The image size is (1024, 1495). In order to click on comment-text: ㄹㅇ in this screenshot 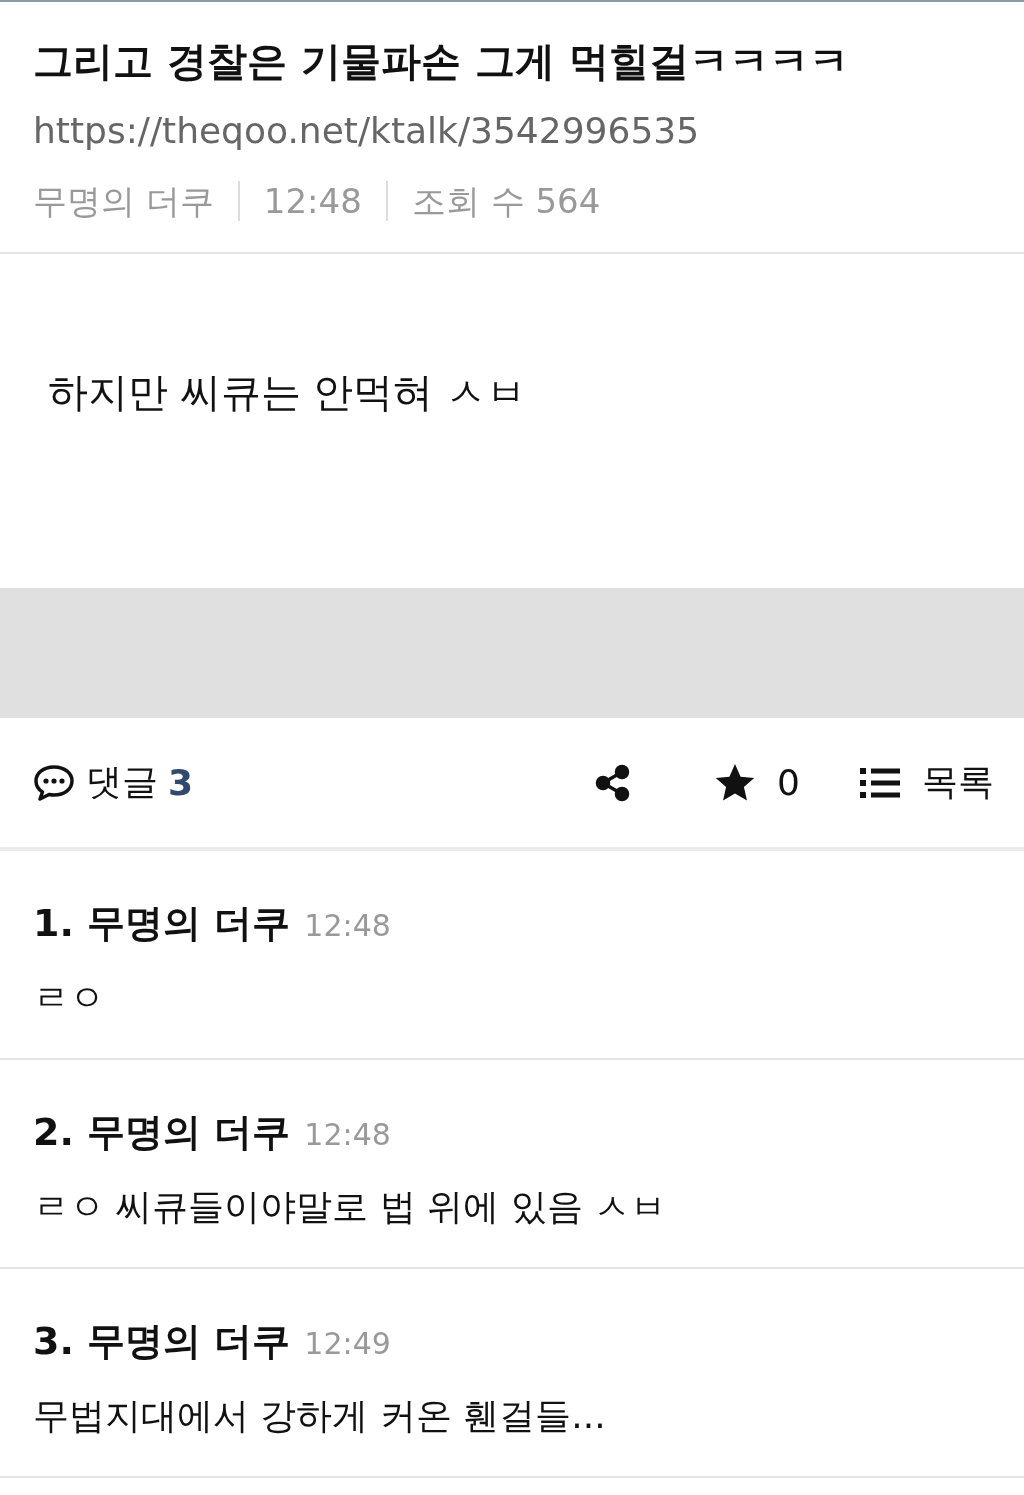, I will do `click(69, 998)`.